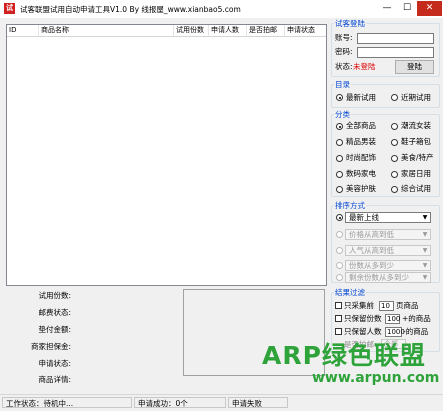 This screenshot has width=443, height=411. I want to click on status-bar: 工作状态：待机中... 申请成功：0个 申请失败, so click(221, 402).